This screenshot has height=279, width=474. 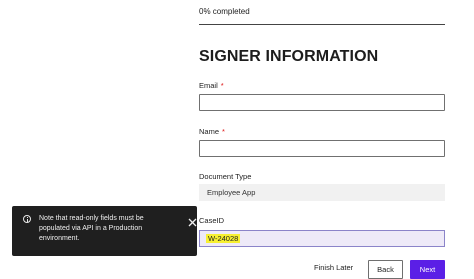 What do you see at coordinates (289, 56) in the screenshot?
I see `section-title: SIGNER INFORMATION` at bounding box center [289, 56].